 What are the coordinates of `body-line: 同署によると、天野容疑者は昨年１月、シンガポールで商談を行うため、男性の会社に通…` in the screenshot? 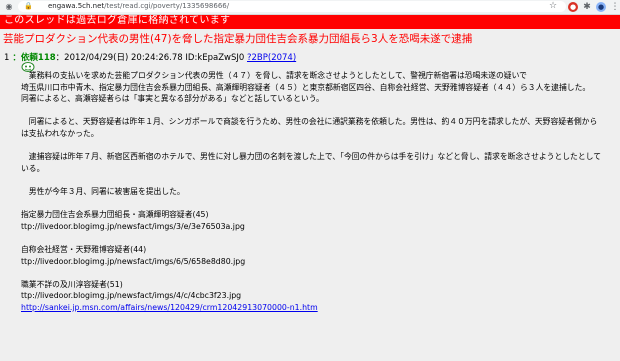 It's located at (309, 122).